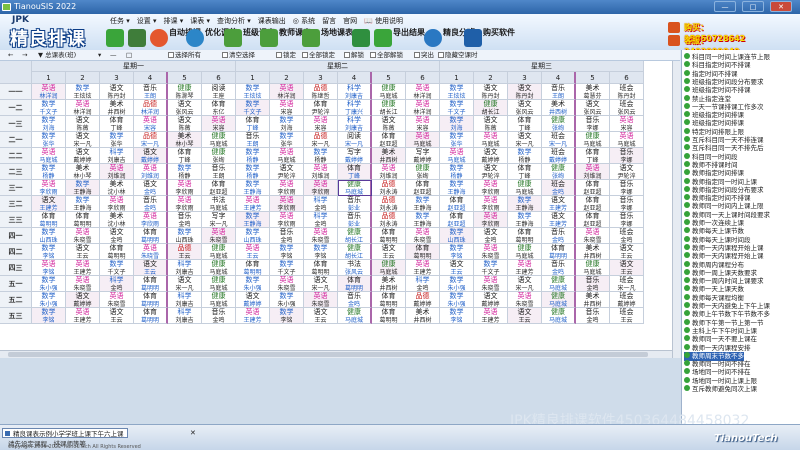 This screenshot has height=450, width=800. What do you see at coordinates (355, 140) in the screenshot?
I see `schedule-cell: 阅读 宋一凡` at bounding box center [355, 140].